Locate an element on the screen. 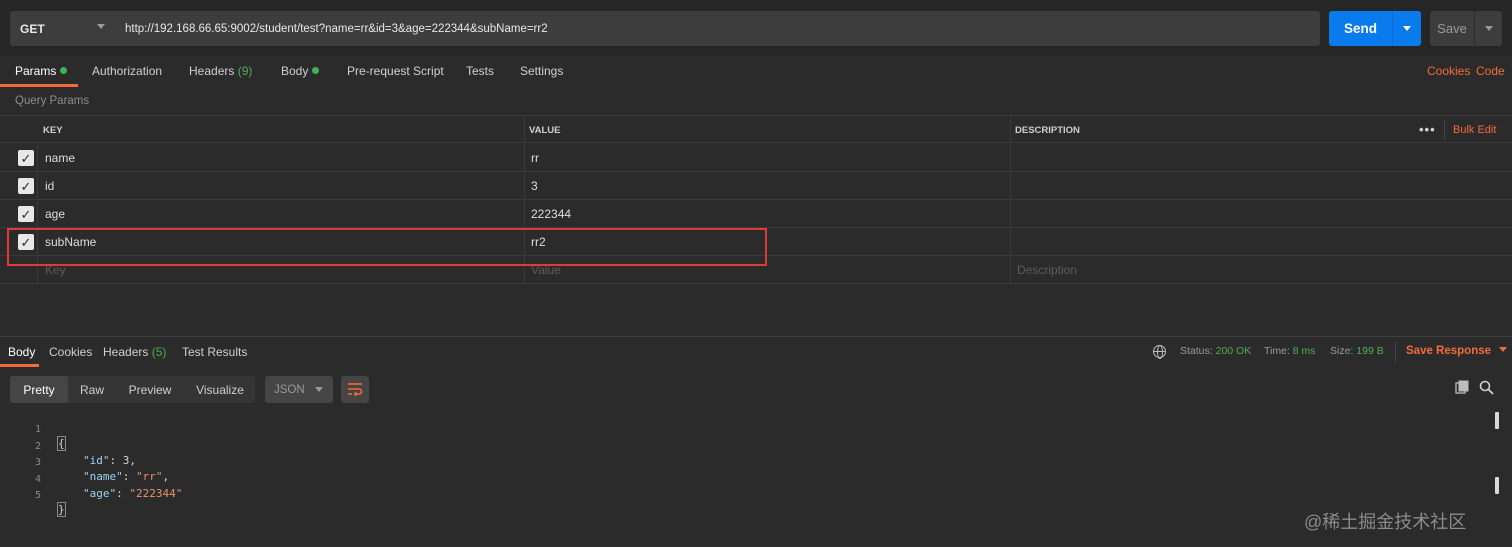 The height and width of the screenshot is (547, 1512). tab-headers: Headers (9) is located at coordinates (220, 71).